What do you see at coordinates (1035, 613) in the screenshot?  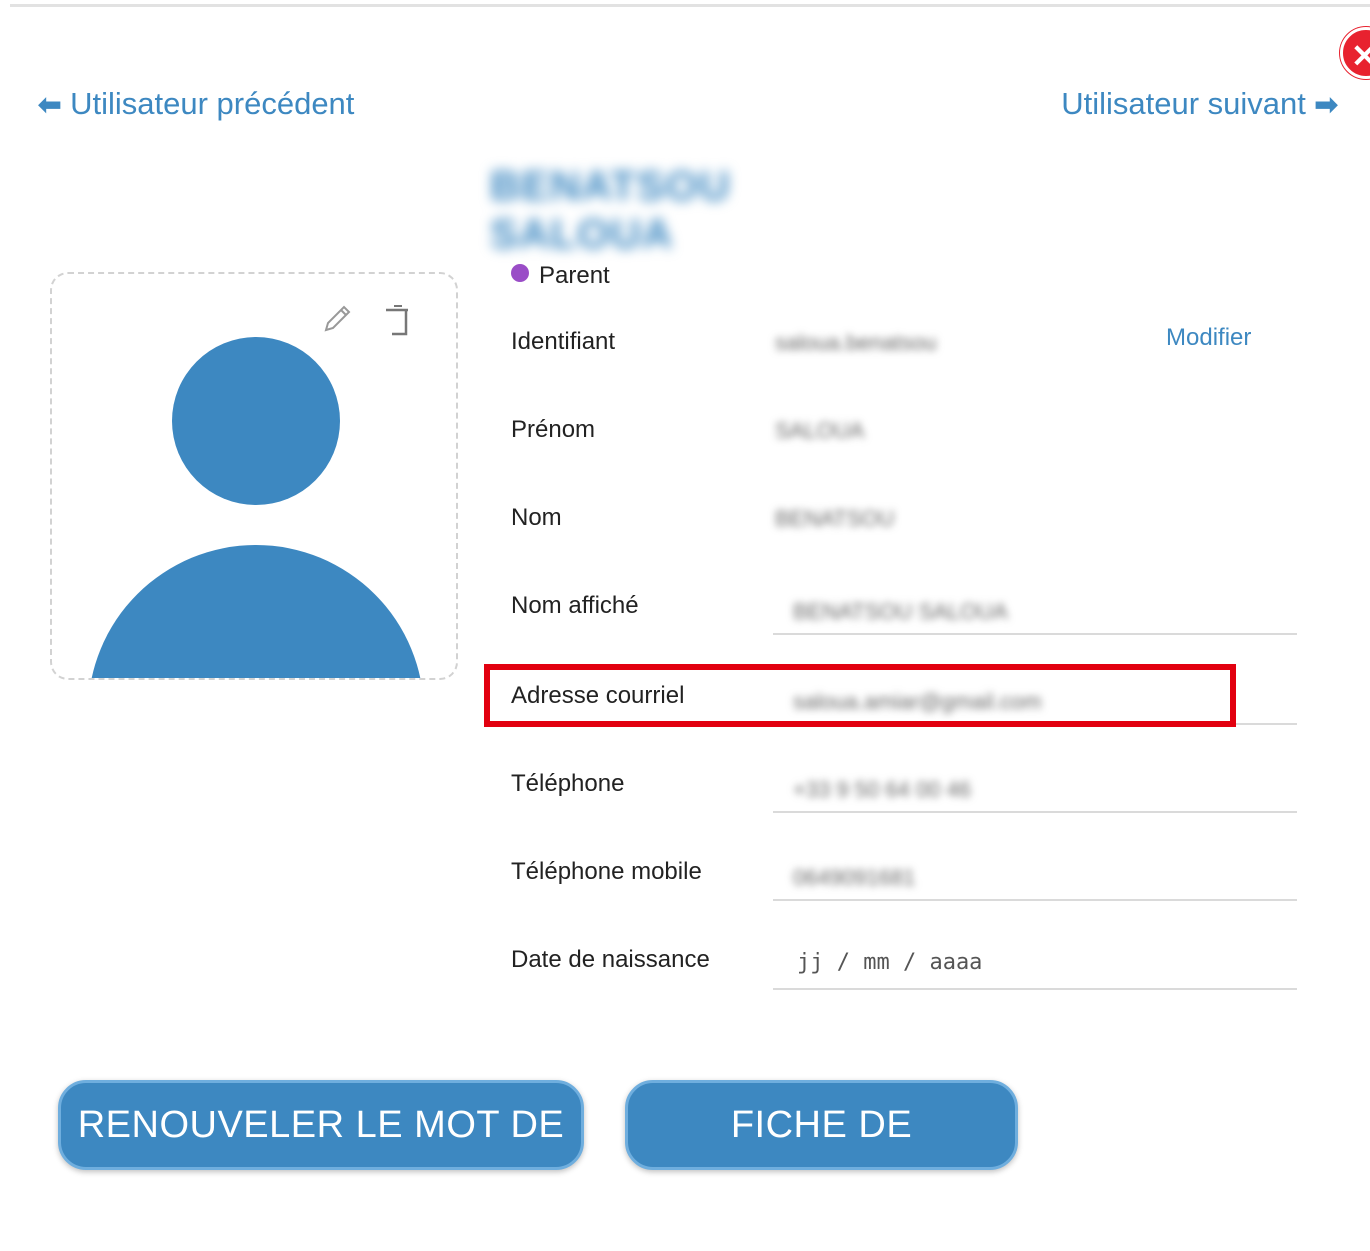 I see `nom-affiche-field: BENATSOU SALOUA` at bounding box center [1035, 613].